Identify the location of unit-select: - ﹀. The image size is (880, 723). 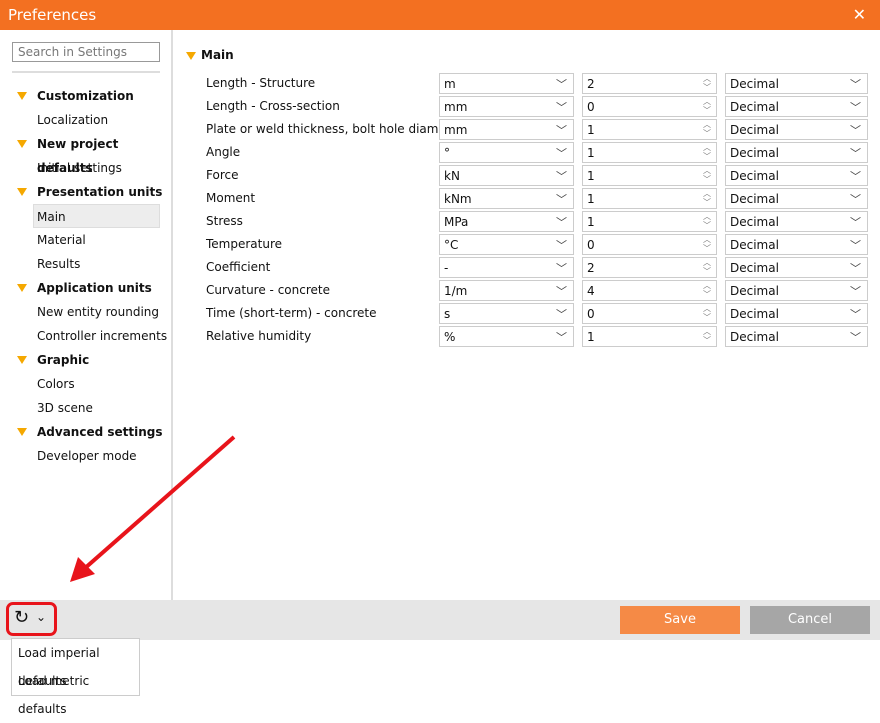
(506, 267).